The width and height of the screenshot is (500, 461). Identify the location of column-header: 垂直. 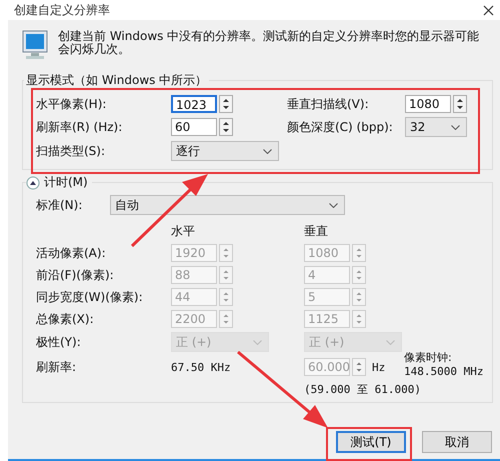
(316, 231).